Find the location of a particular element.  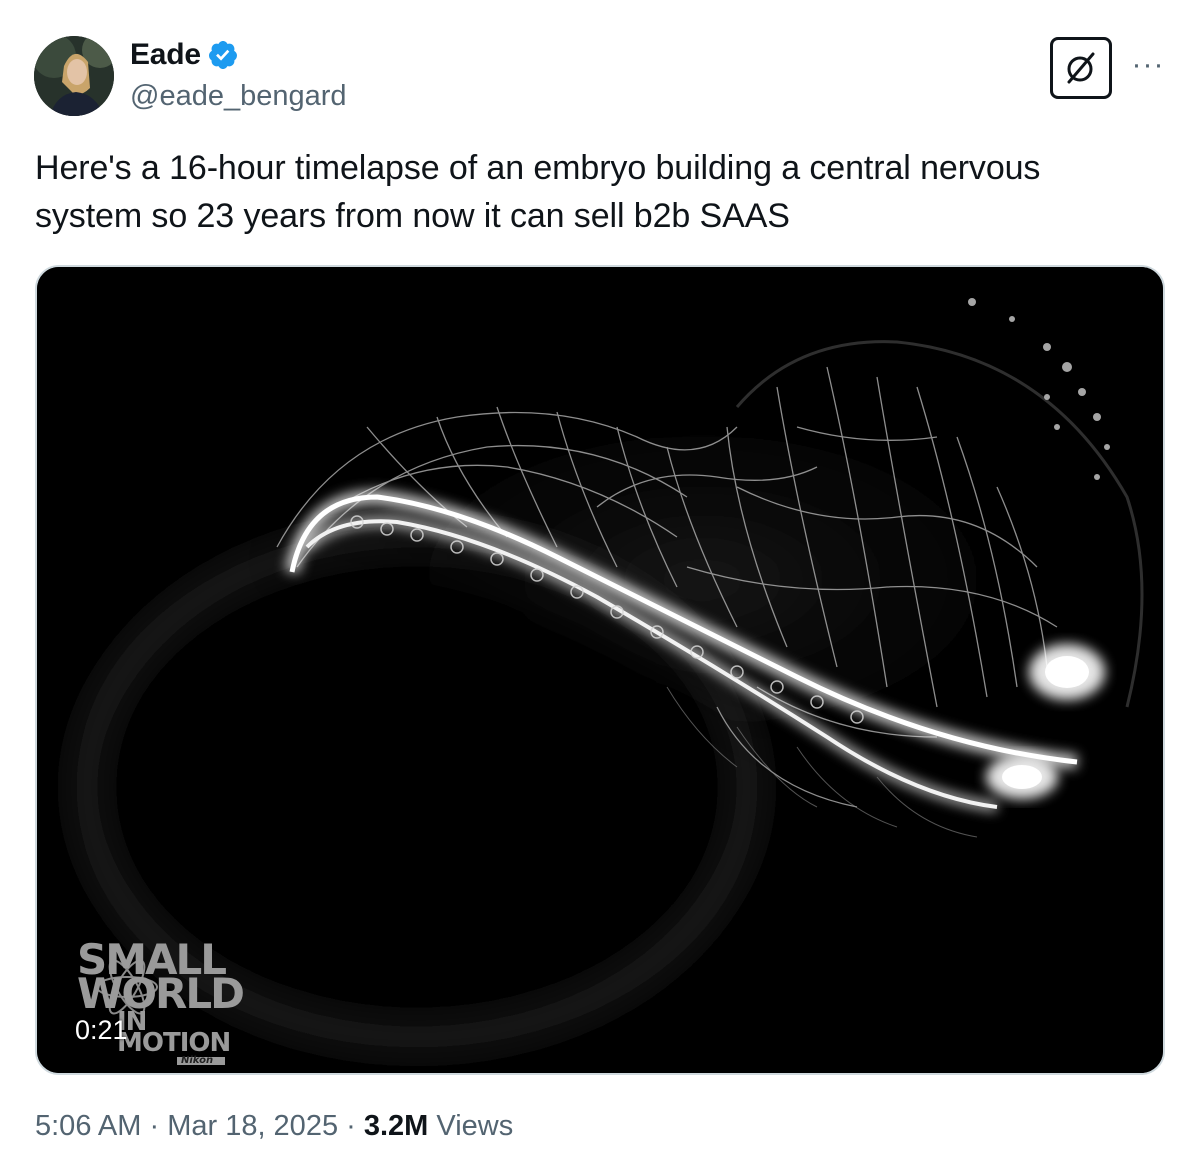

video-duration: 0:21 is located at coordinates (101, 1030).